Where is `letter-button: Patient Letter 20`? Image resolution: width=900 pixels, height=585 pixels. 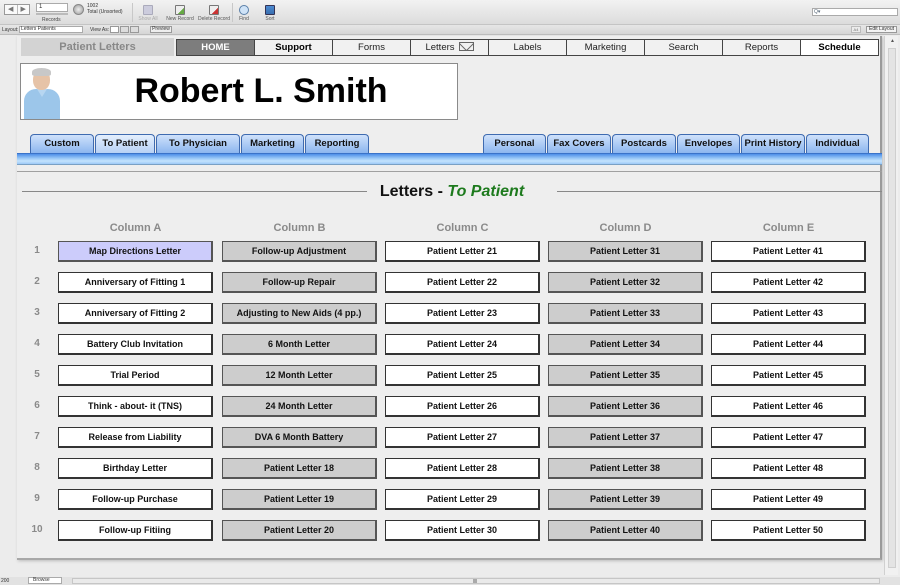 letter-button: Patient Letter 20 is located at coordinates (299, 530).